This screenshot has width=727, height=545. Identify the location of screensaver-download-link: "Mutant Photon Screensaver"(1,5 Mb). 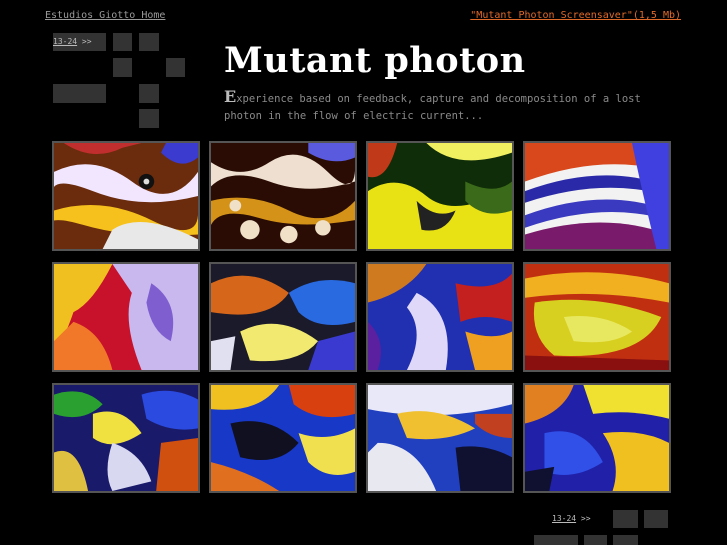
(575, 15).